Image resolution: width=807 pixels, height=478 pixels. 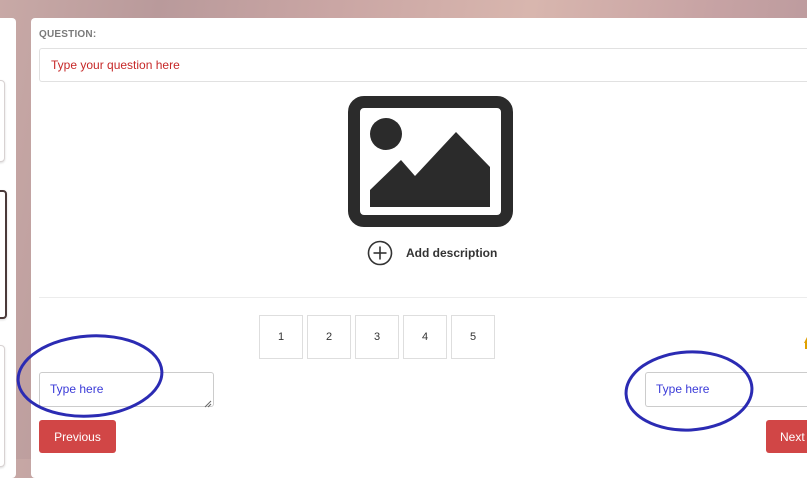 I want to click on scale-option-2: 2, so click(x=329, y=337).